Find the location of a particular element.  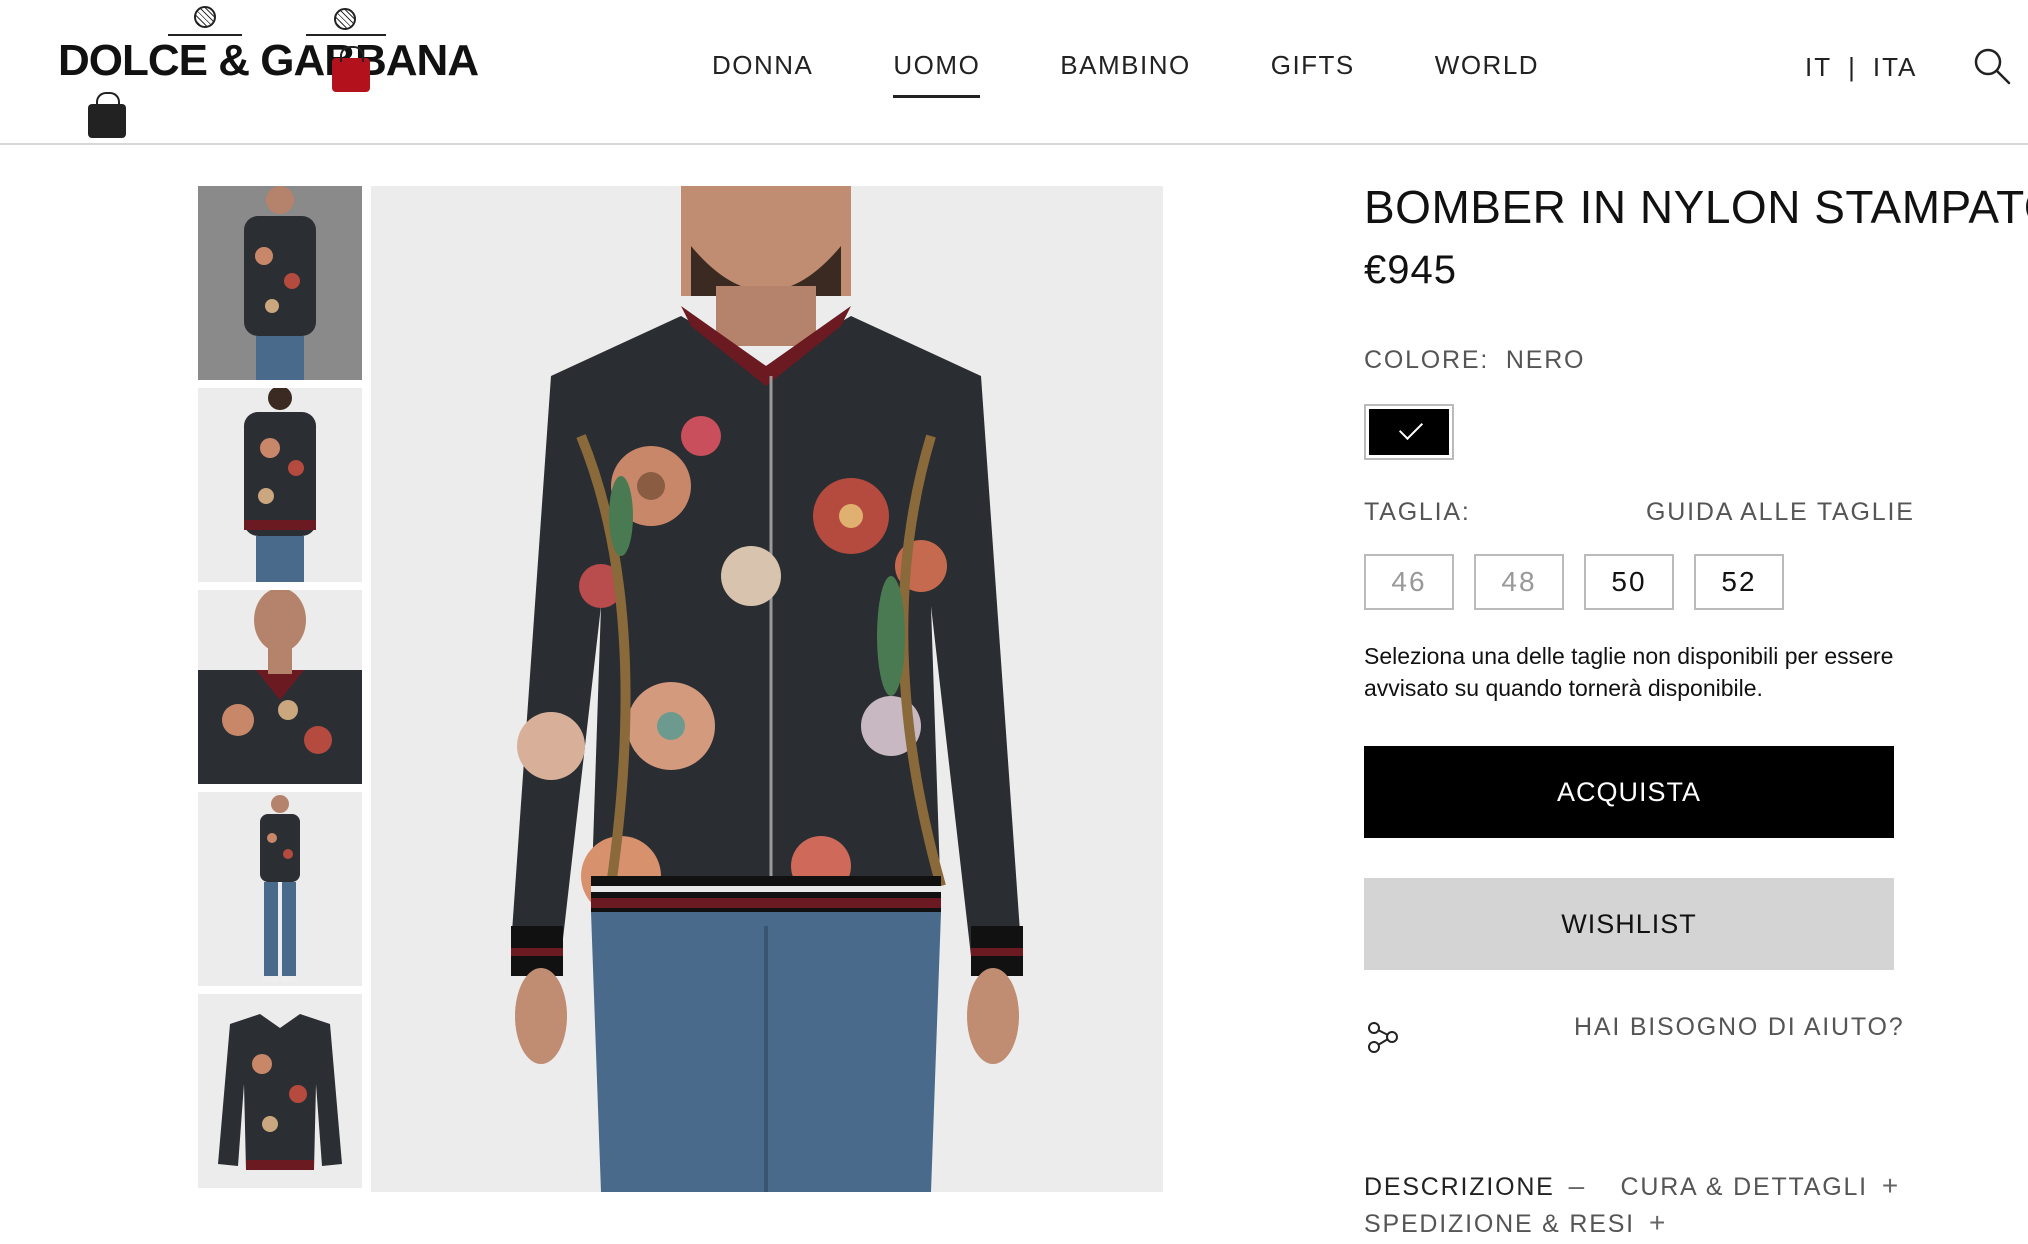

tab-descrizione: DESCRIZIONE – is located at coordinates (1475, 1186).